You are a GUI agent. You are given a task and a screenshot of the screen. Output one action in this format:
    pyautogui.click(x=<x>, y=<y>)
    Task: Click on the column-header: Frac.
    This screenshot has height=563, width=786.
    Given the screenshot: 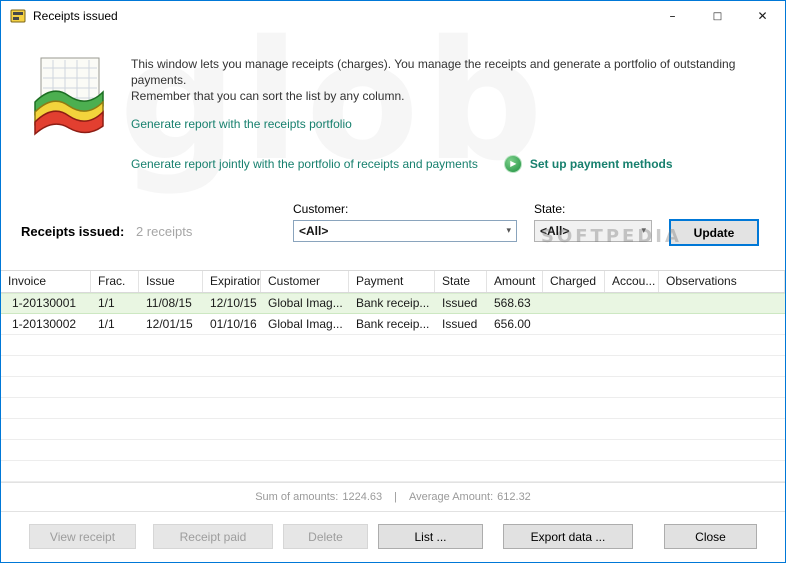 What is the action you would take?
    pyautogui.click(x=115, y=281)
    